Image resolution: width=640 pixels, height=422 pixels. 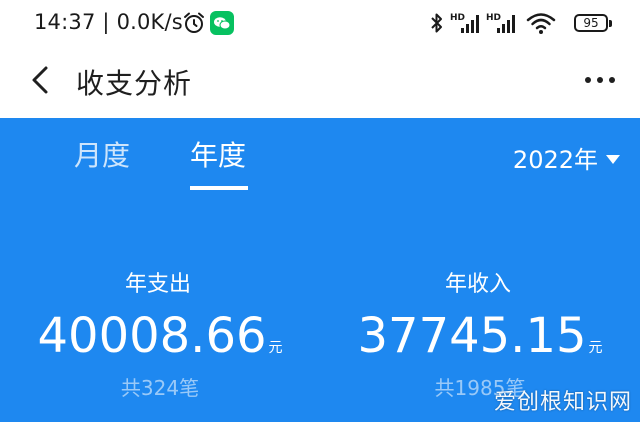 I want to click on battery-level: 95, so click(x=591, y=23).